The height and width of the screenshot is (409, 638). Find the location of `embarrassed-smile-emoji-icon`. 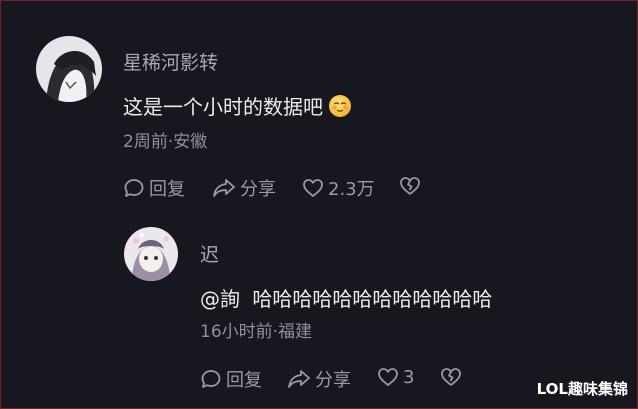

embarrassed-smile-emoji-icon is located at coordinates (340, 106).